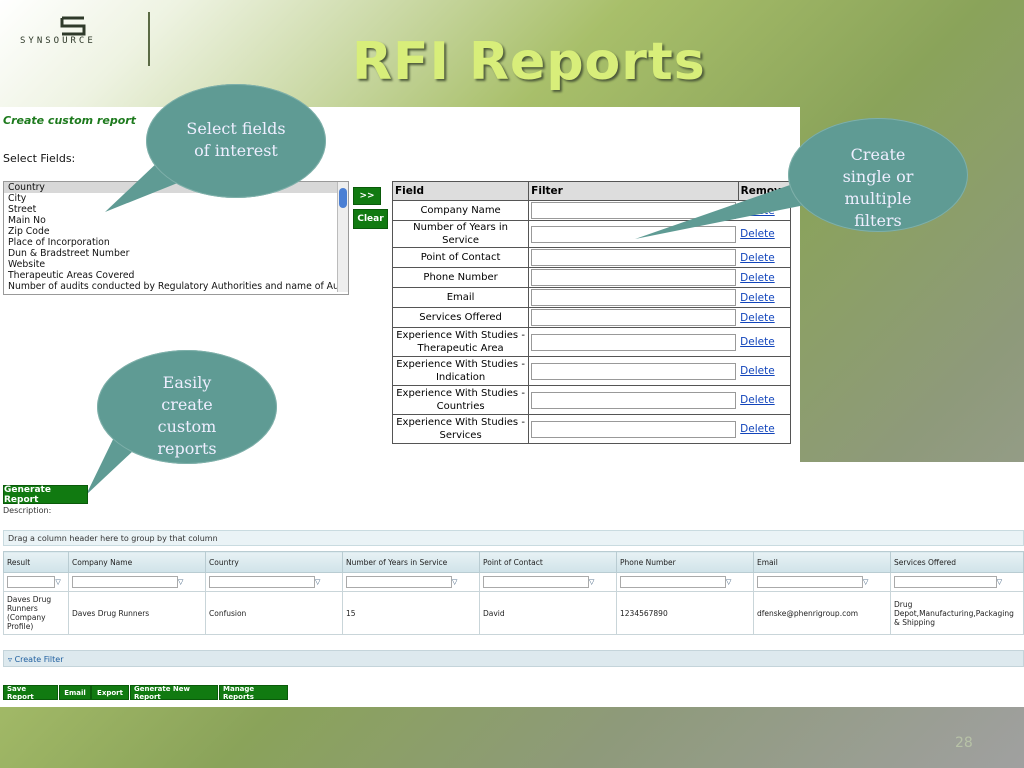  What do you see at coordinates (411, 613) in the screenshot?
I see `grid-cell: 15` at bounding box center [411, 613].